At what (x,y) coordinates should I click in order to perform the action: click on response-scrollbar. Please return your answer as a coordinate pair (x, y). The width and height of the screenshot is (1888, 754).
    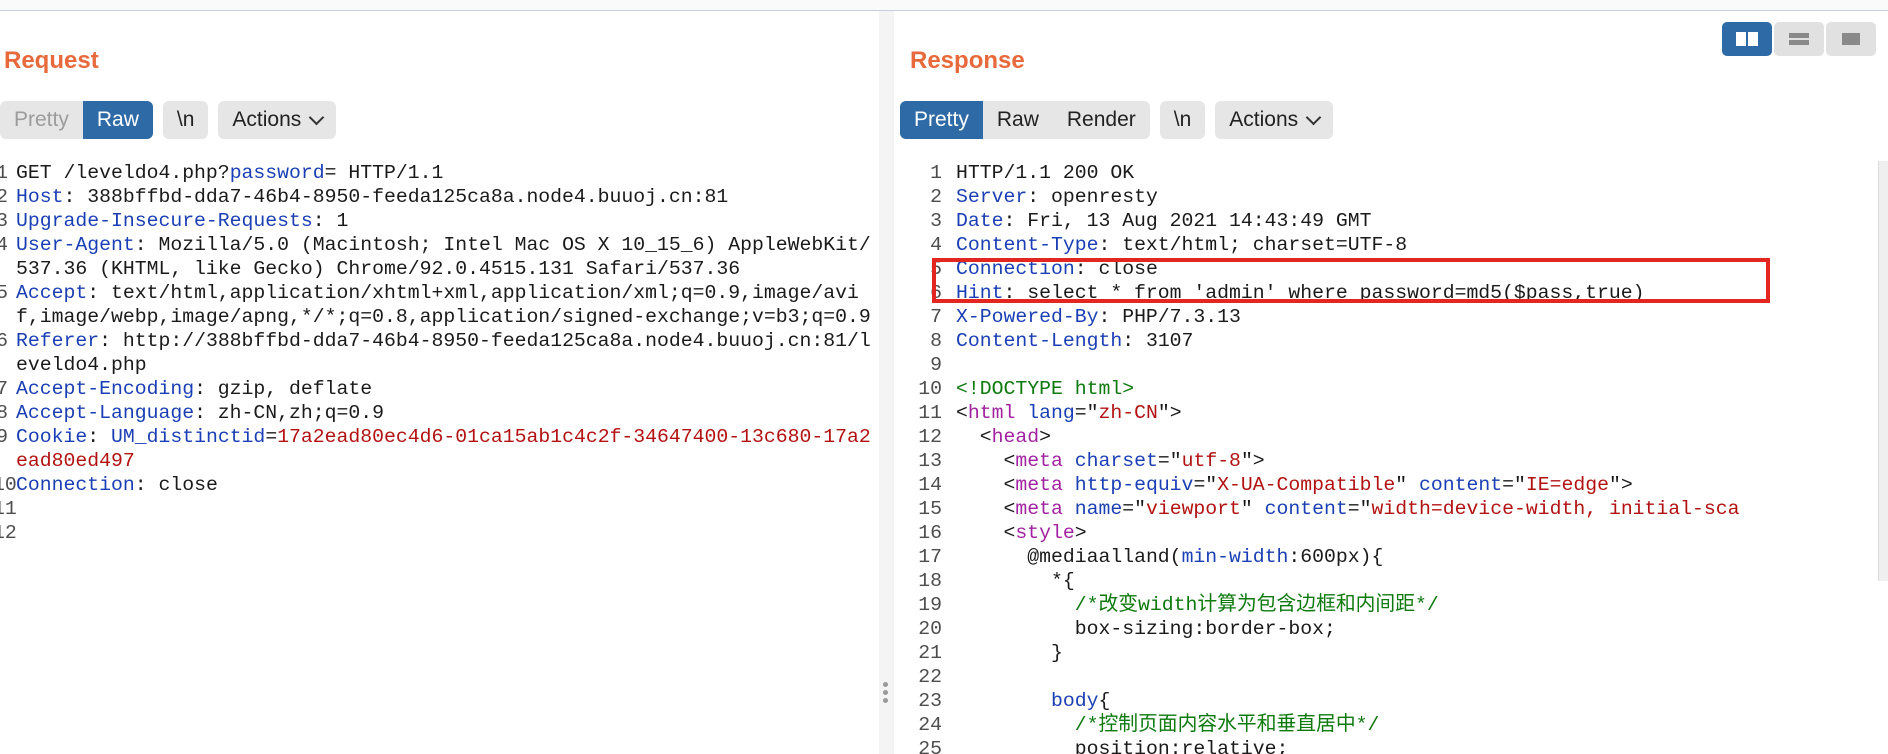
    Looking at the image, I should click on (1883, 371).